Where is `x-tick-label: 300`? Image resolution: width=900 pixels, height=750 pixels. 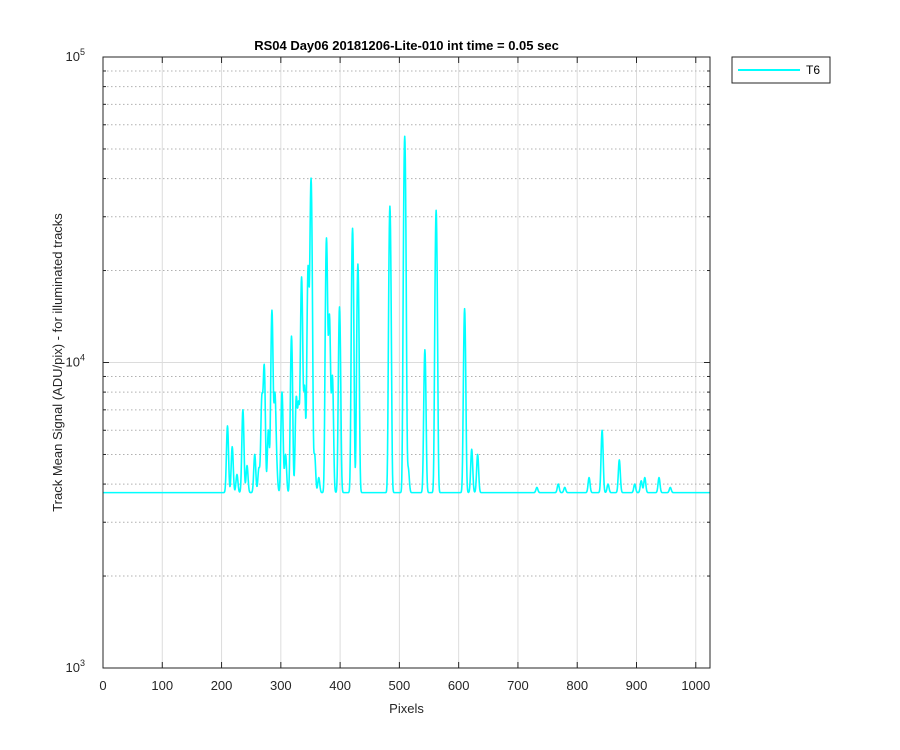 x-tick-label: 300 is located at coordinates (281, 685).